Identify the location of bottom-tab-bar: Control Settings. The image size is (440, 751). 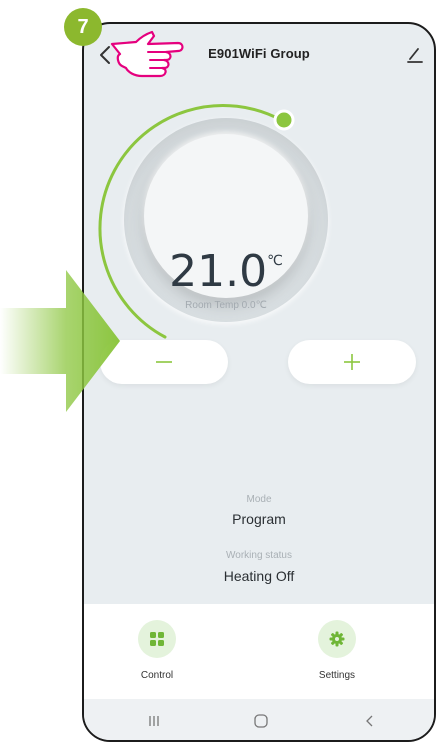
(259, 651).